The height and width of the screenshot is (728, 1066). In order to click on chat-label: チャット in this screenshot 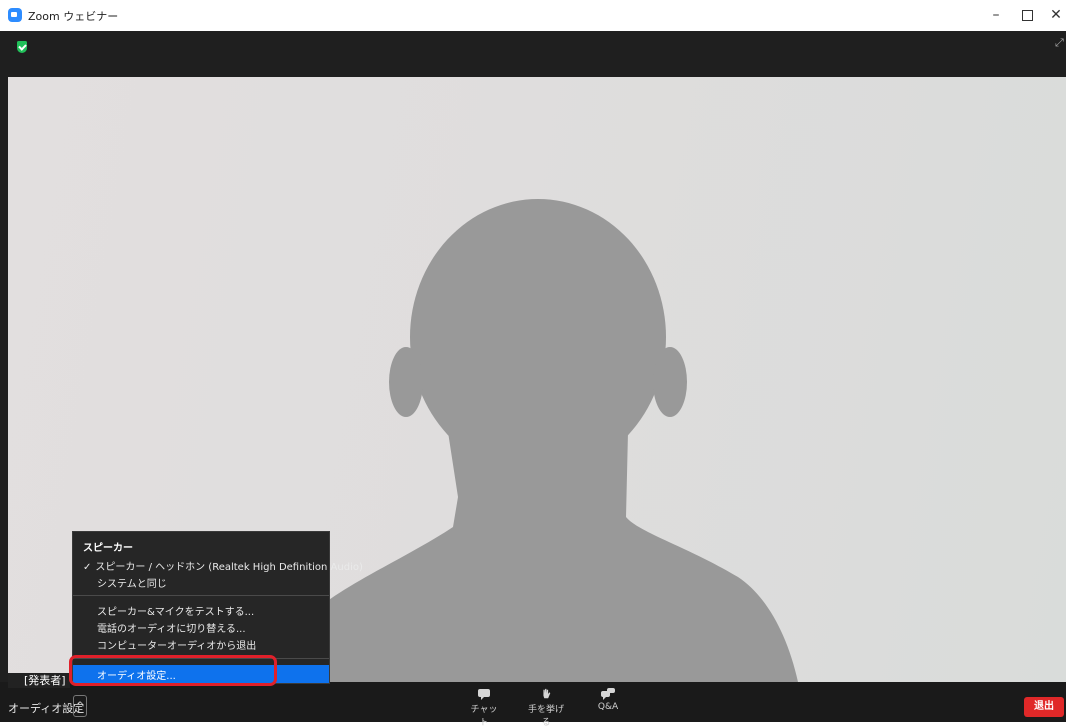, I will do `click(484, 716)`.